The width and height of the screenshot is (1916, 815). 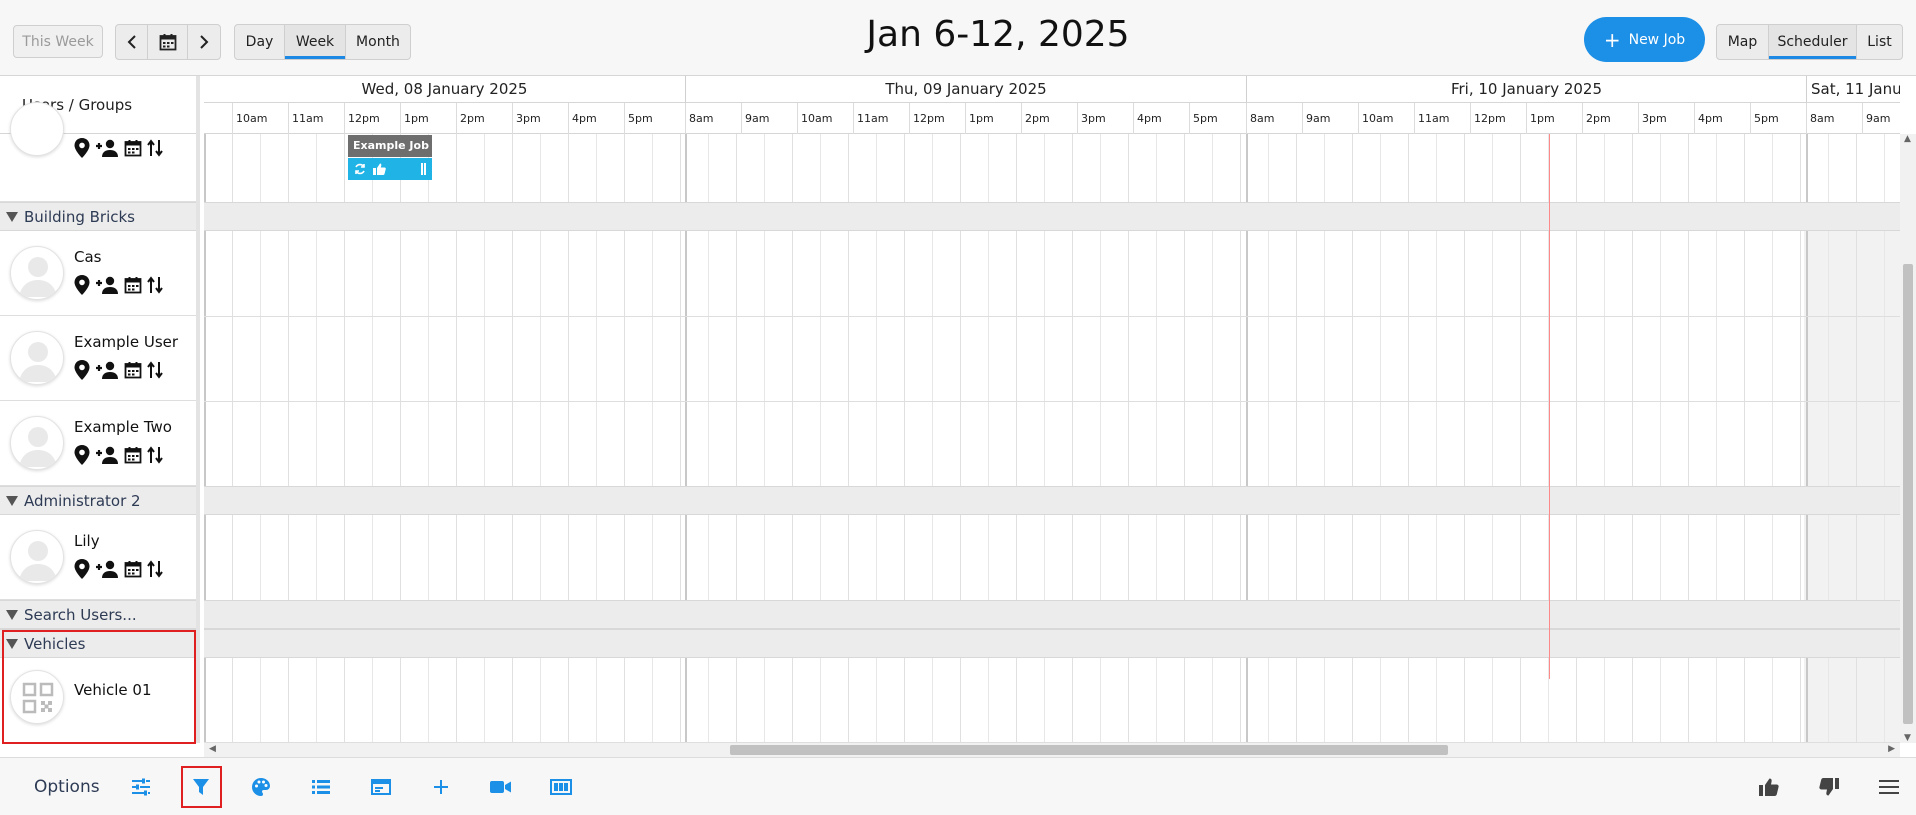 I want to click on horizontal-scroll-thumb, so click(x=1089, y=750).